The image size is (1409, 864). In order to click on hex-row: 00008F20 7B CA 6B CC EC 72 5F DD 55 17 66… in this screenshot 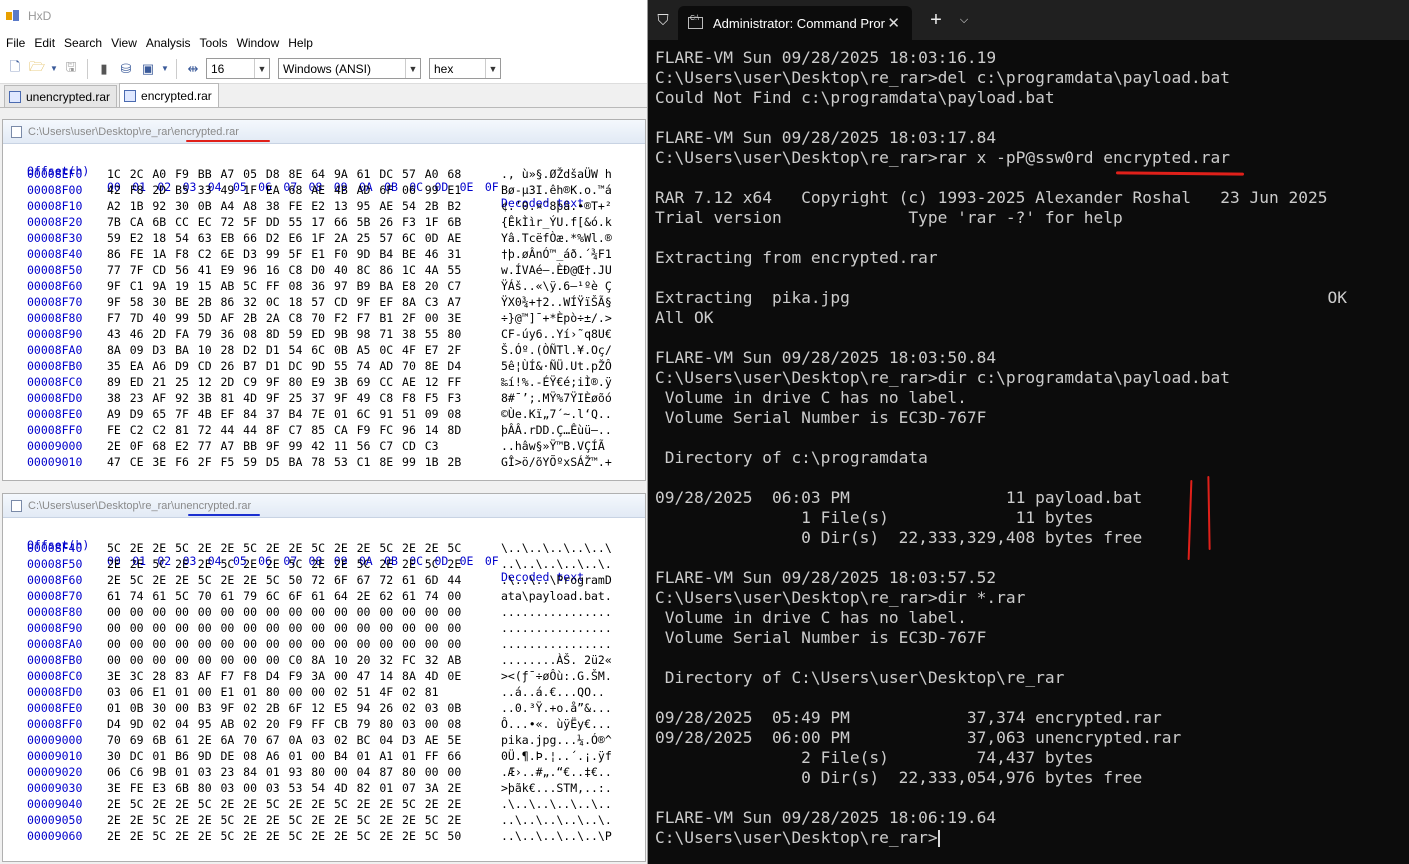, I will do `click(324, 222)`.